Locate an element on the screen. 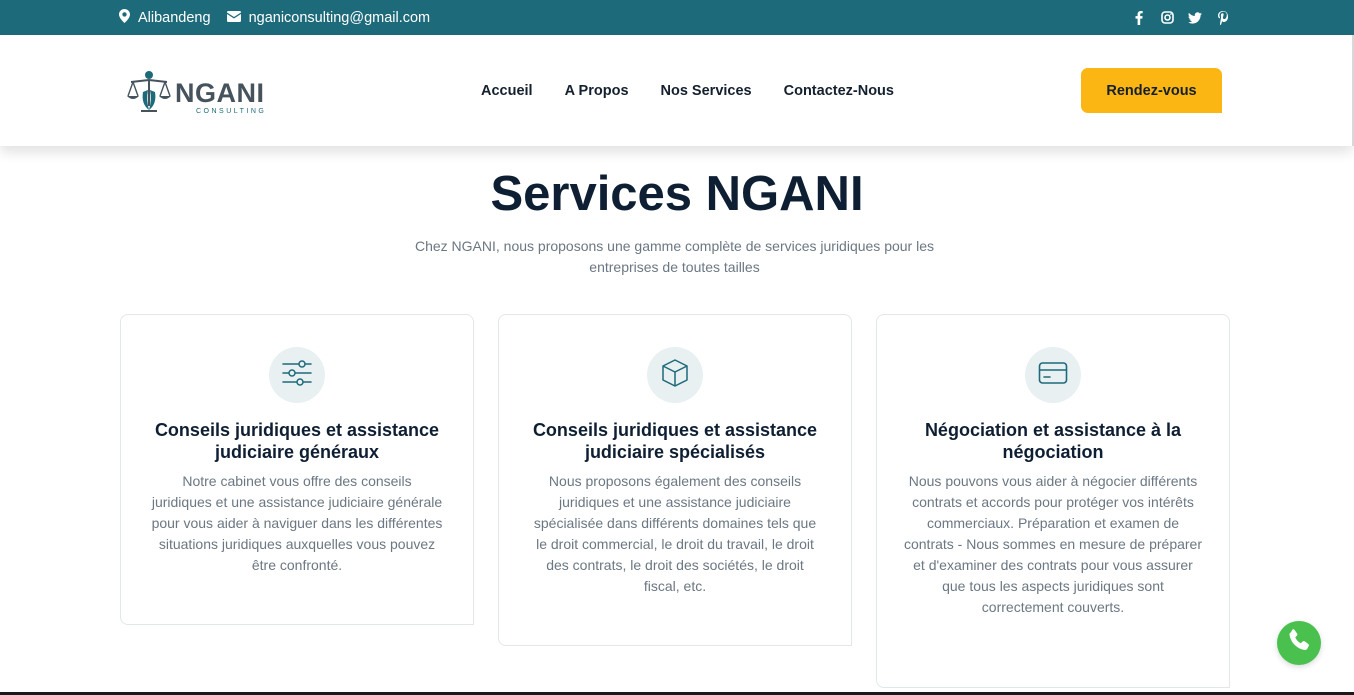 Image resolution: width=1354 pixels, height=695 pixels. social-links is located at coordinates (1181, 17).